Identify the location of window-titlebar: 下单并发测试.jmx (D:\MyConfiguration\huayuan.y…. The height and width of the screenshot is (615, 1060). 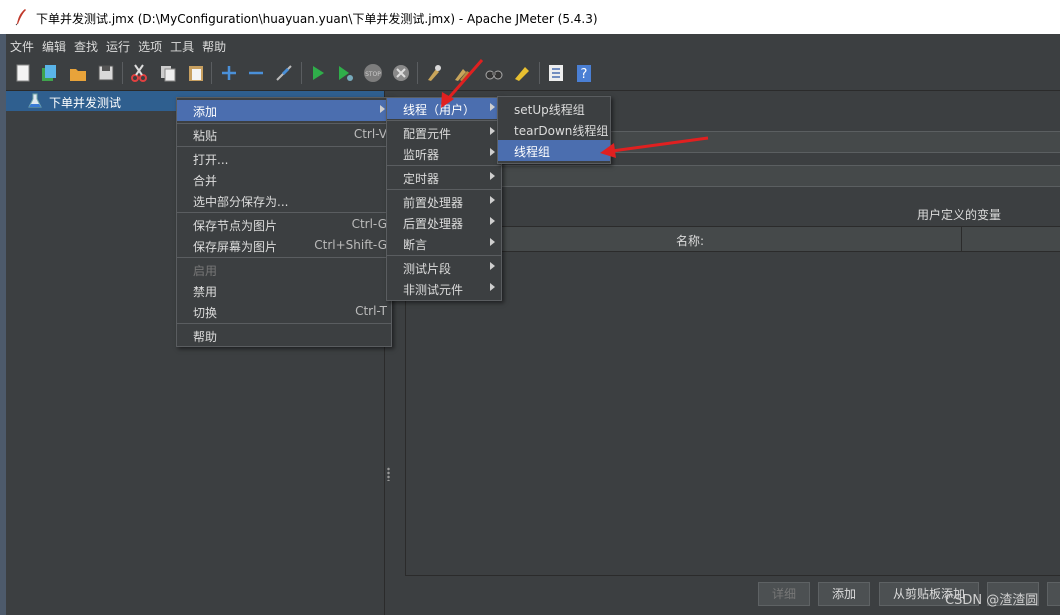
(530, 17).